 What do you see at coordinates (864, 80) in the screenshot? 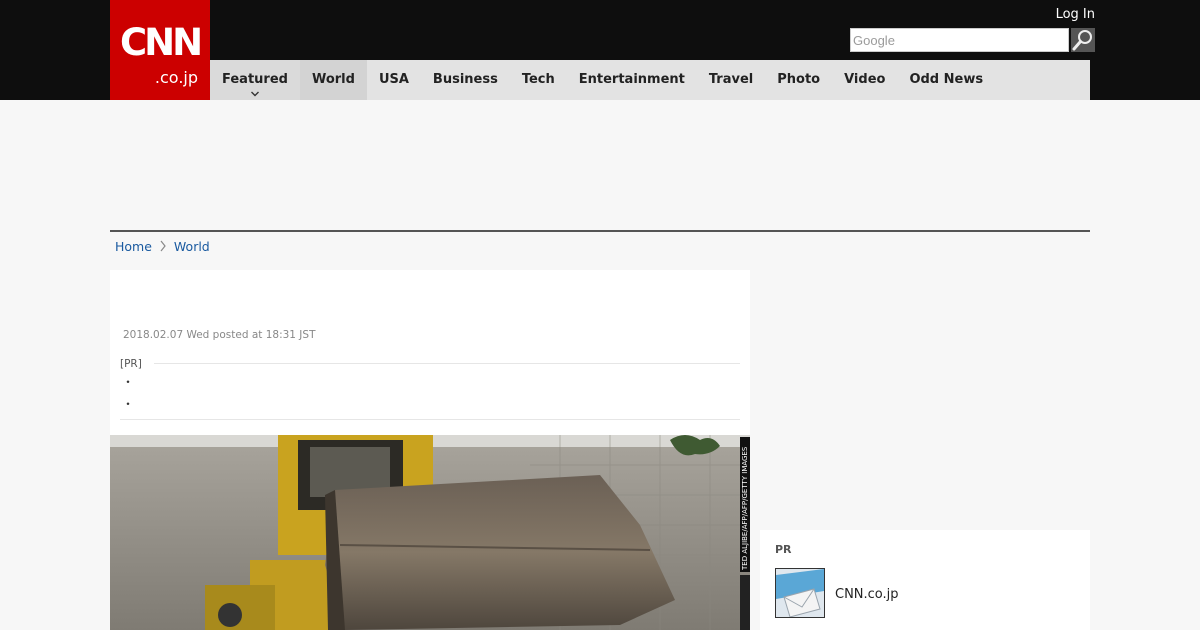
I see `nav-item-video: Video` at bounding box center [864, 80].